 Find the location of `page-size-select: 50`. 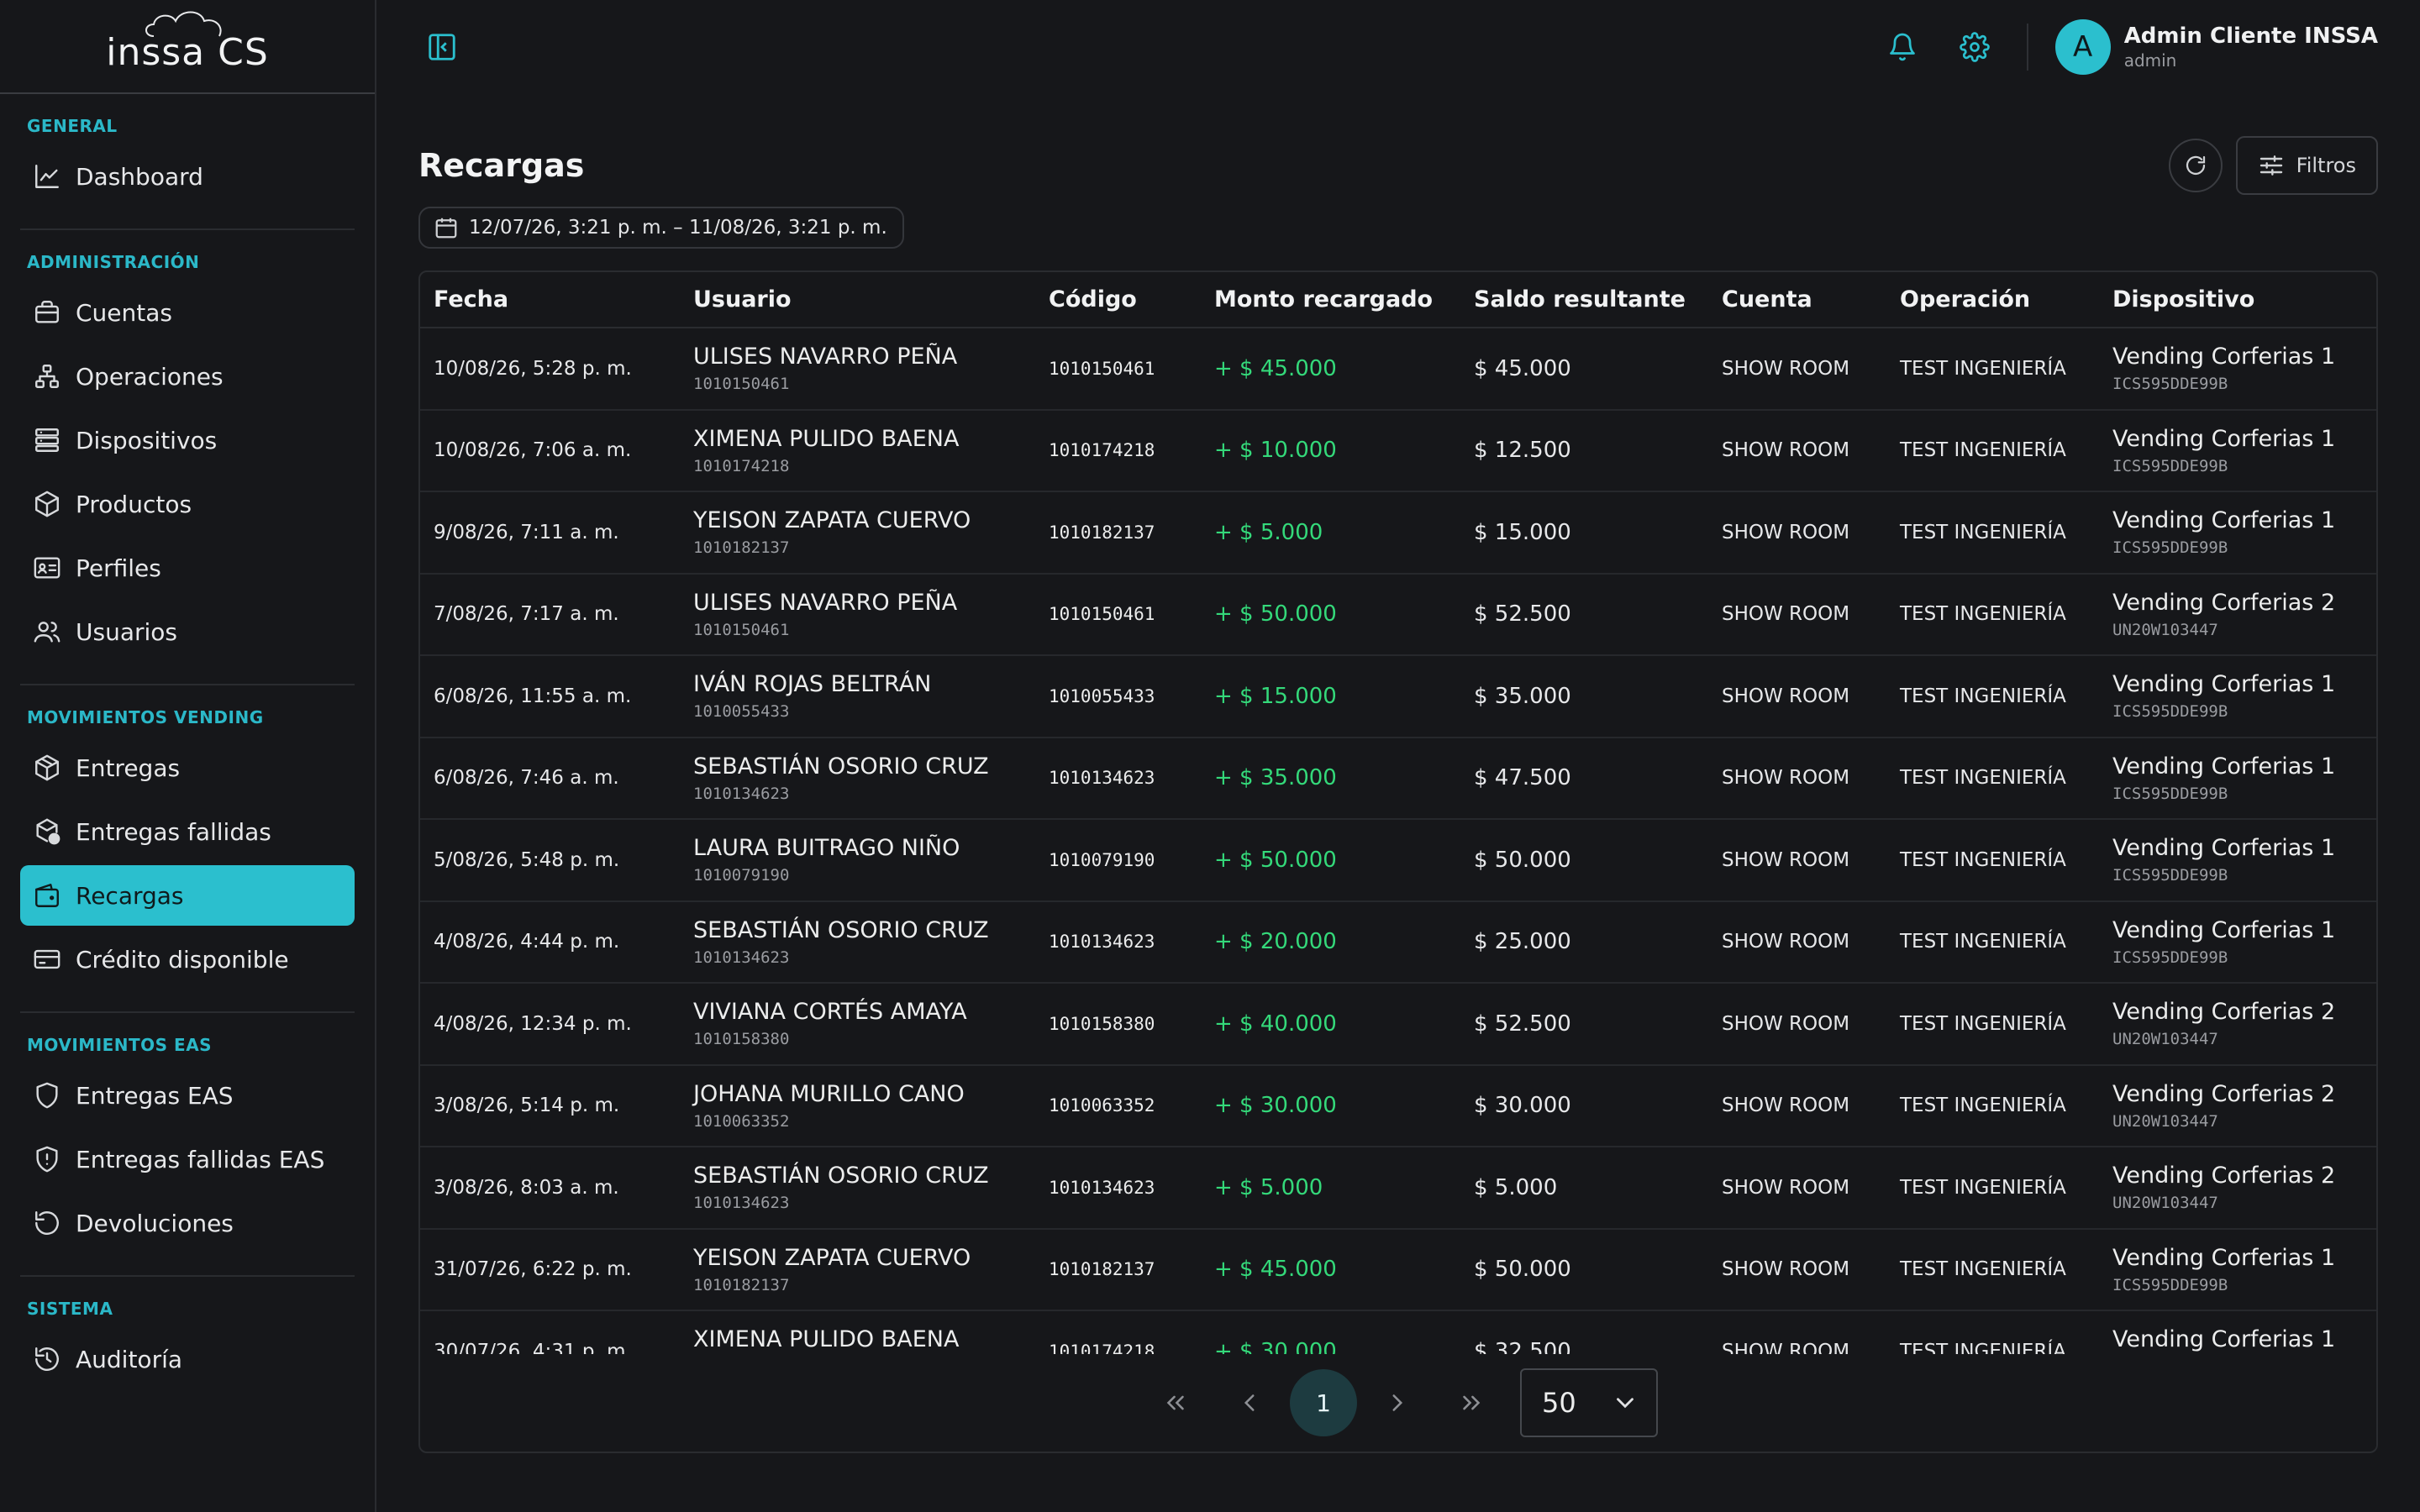

page-size-select: 50 is located at coordinates (1589, 1402).